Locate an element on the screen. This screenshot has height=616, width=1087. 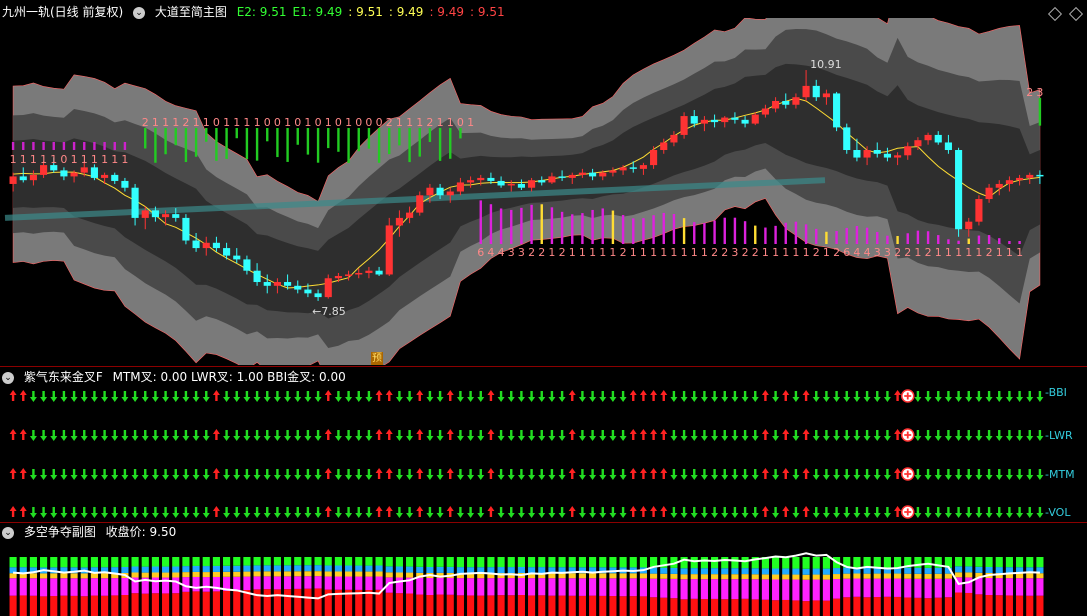
signal-row-label: -VOL is located at coordinates (1058, 512).